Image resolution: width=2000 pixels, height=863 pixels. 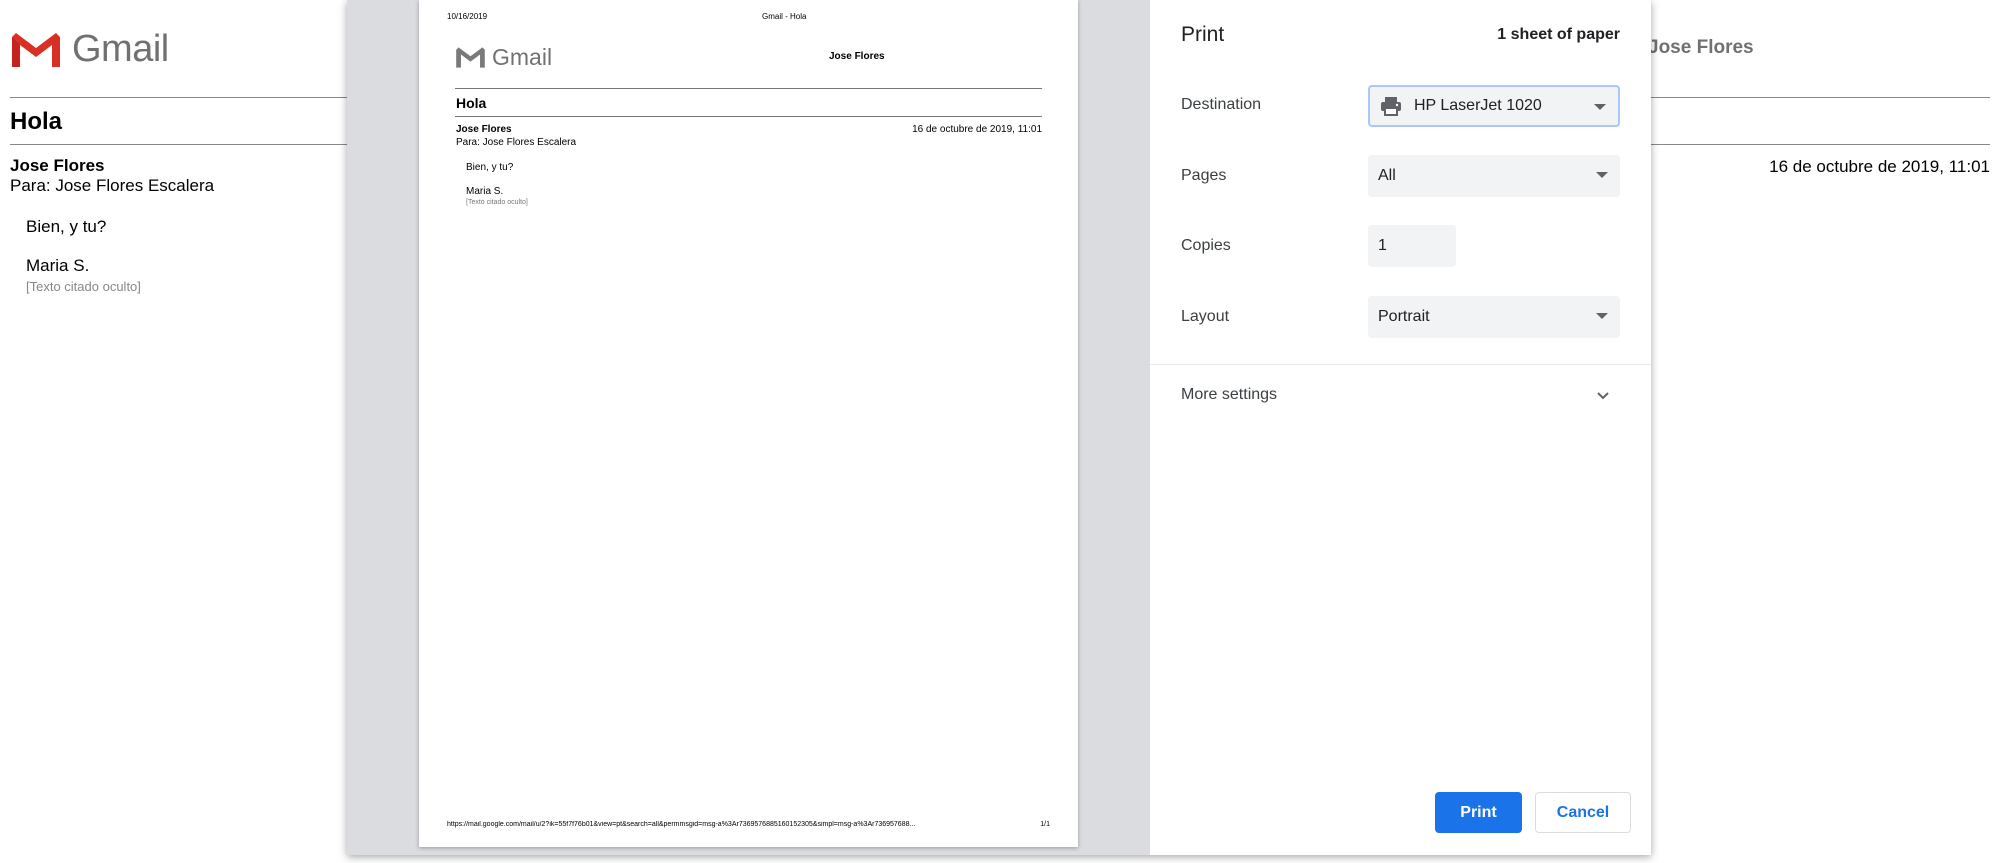 What do you see at coordinates (522, 57) in the screenshot?
I see `preview-logo-text: Gmail` at bounding box center [522, 57].